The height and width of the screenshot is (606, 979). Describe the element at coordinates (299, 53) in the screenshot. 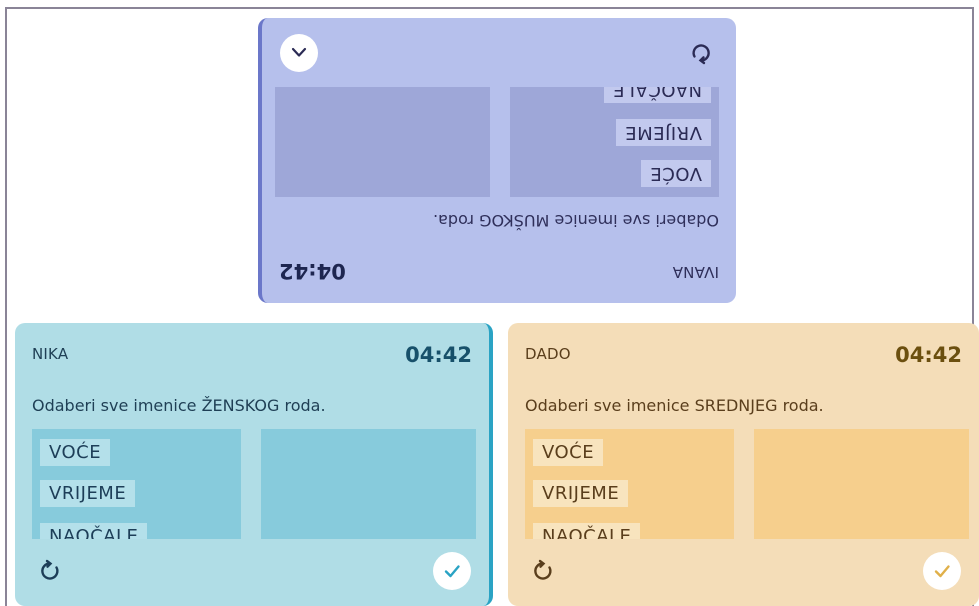

I see `chevron-up-icon` at that location.